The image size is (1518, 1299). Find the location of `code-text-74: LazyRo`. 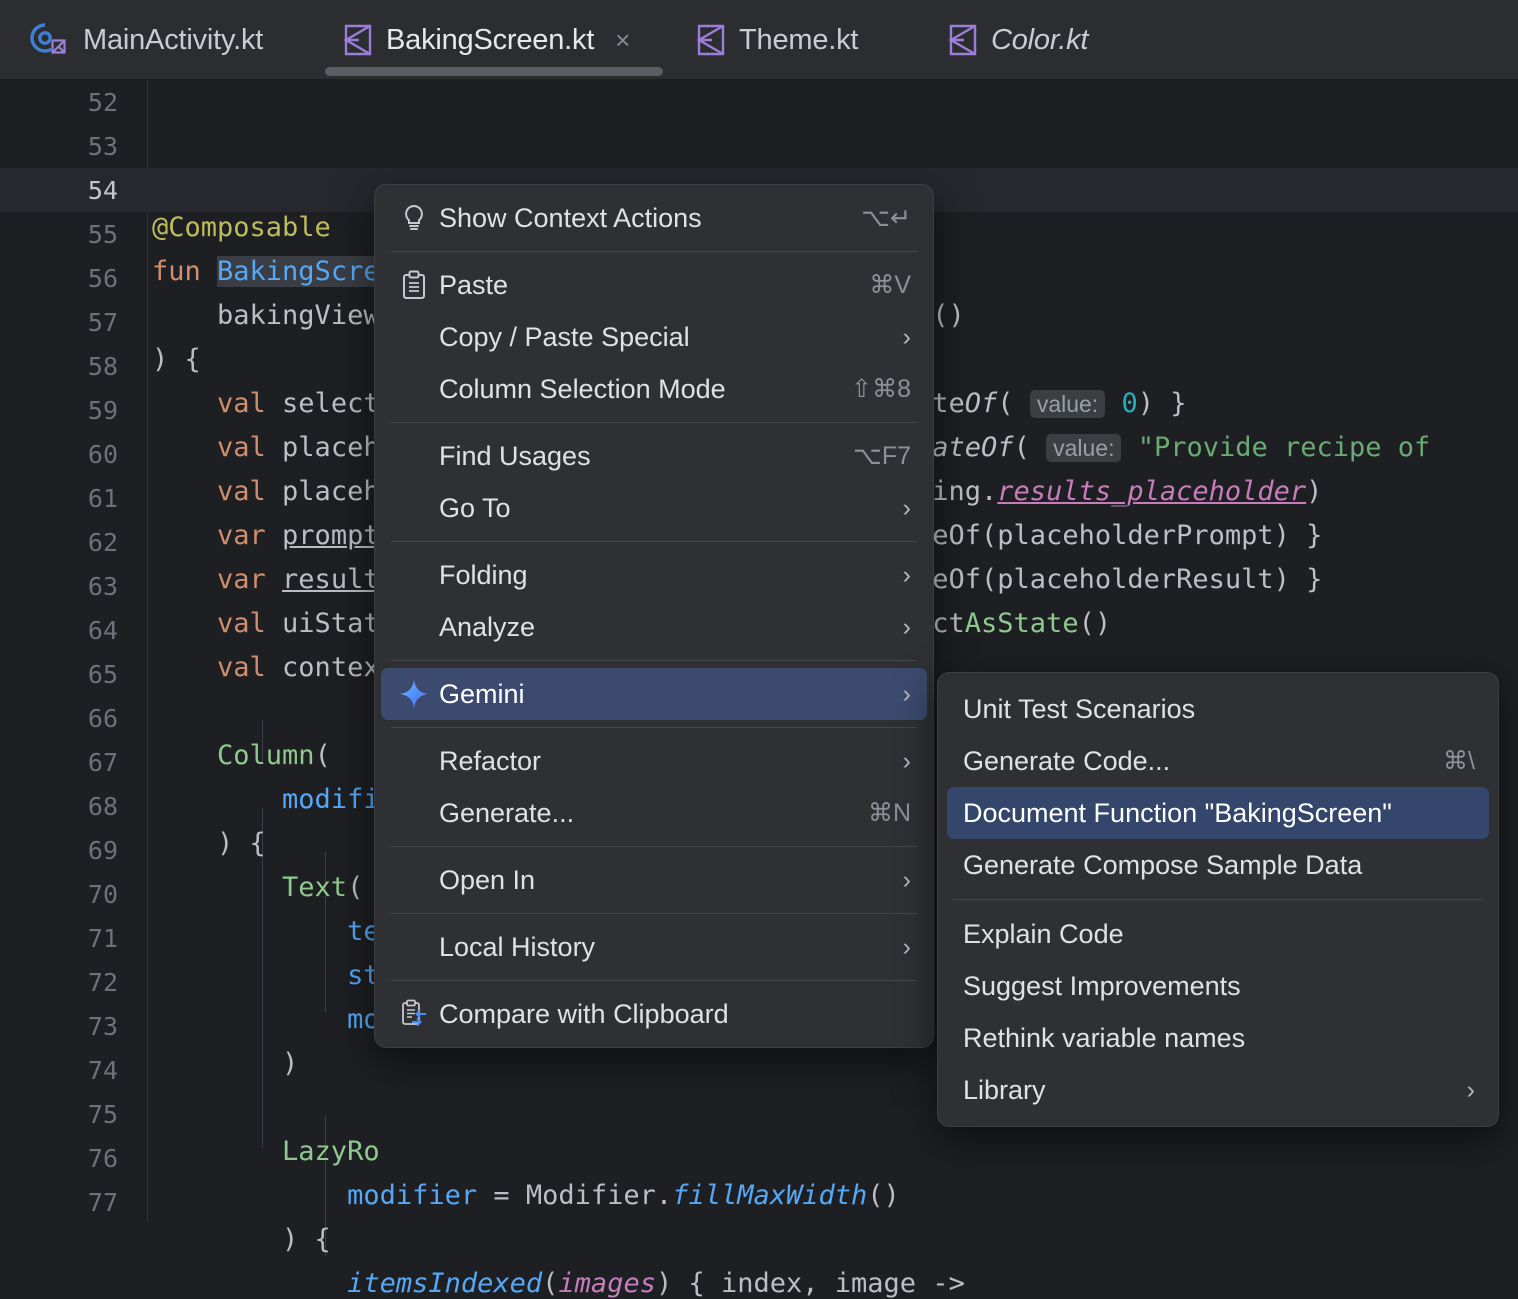

code-text-74: LazyRo is located at coordinates (266, 1151).